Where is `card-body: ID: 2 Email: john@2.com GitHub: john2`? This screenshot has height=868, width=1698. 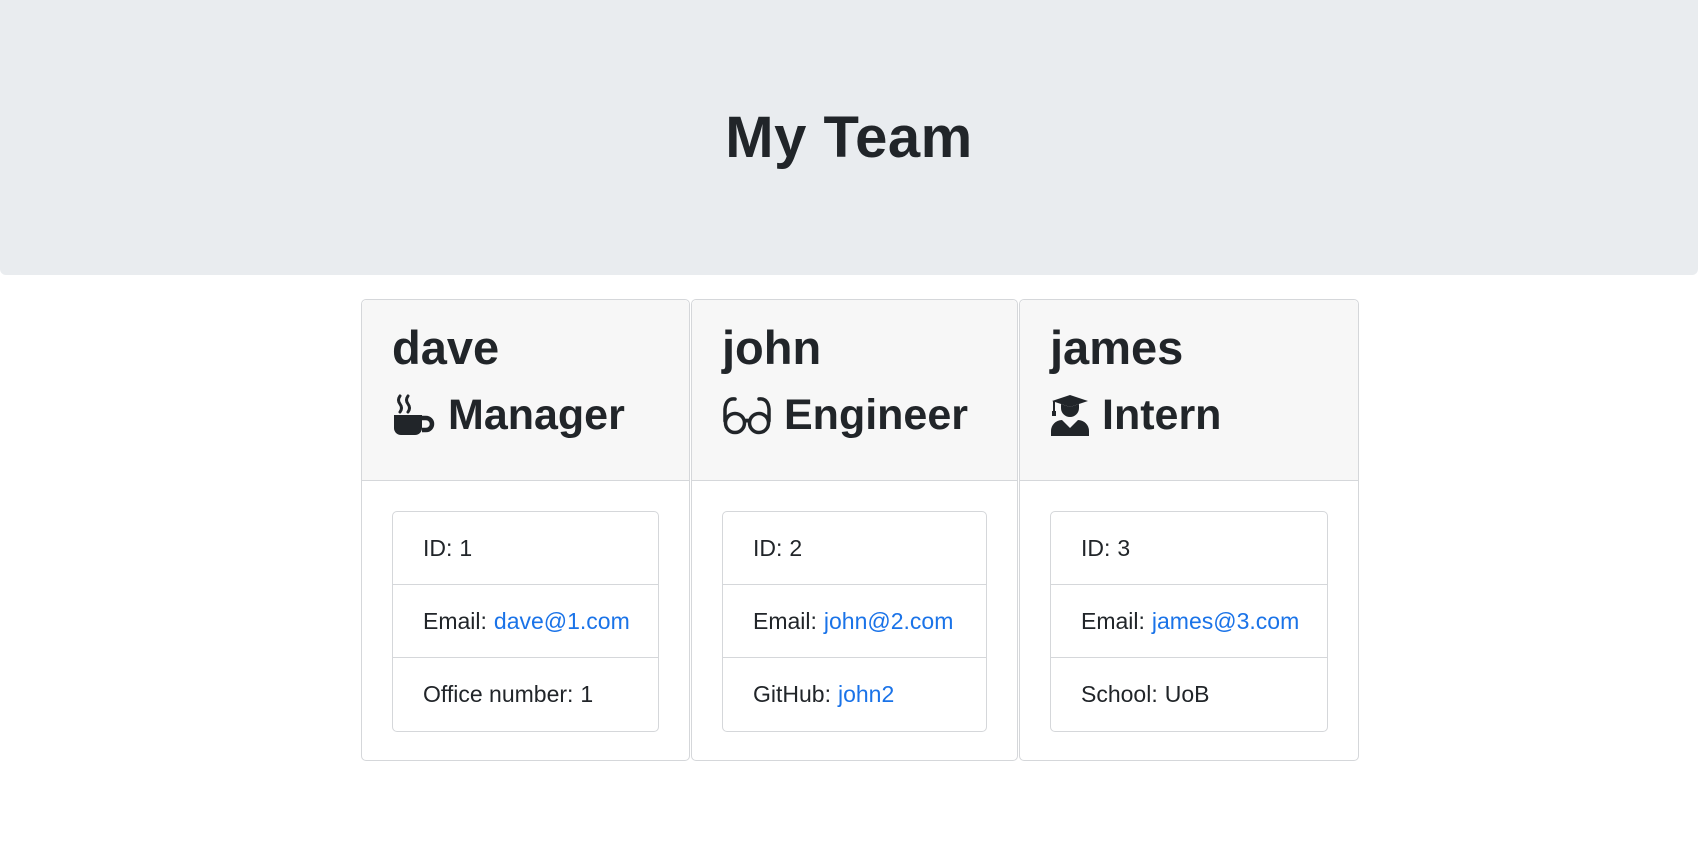 card-body: ID: 2 Email: john@2.com GitHub: john2 is located at coordinates (854, 606).